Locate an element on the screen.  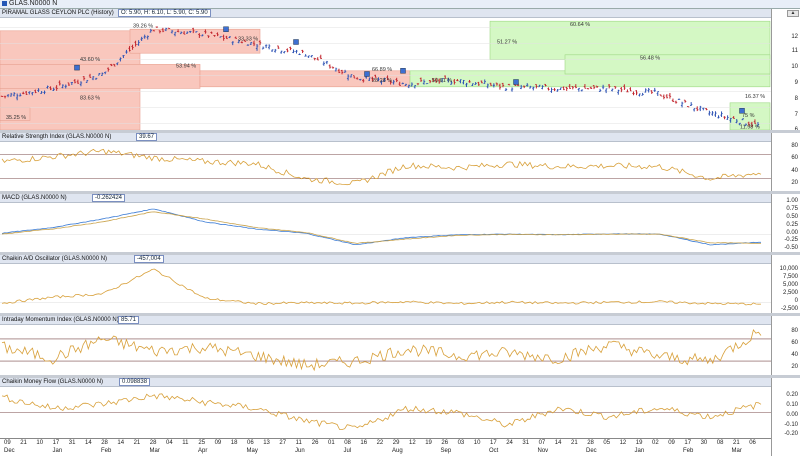
x-tick-month: Jun is located at coordinates (300, 451).